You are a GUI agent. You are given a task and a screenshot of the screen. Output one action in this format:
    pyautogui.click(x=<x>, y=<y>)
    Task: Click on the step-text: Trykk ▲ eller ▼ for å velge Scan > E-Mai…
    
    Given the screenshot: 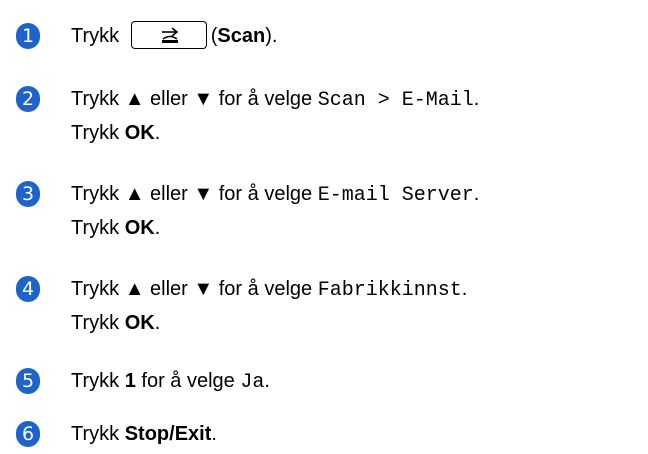 What is the action you would take?
    pyautogui.click(x=275, y=116)
    